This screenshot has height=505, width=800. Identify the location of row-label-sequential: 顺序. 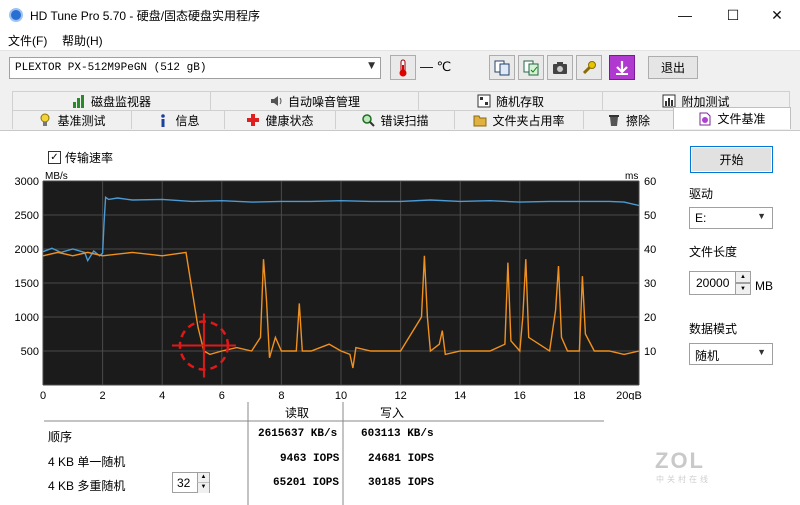
(60, 437).